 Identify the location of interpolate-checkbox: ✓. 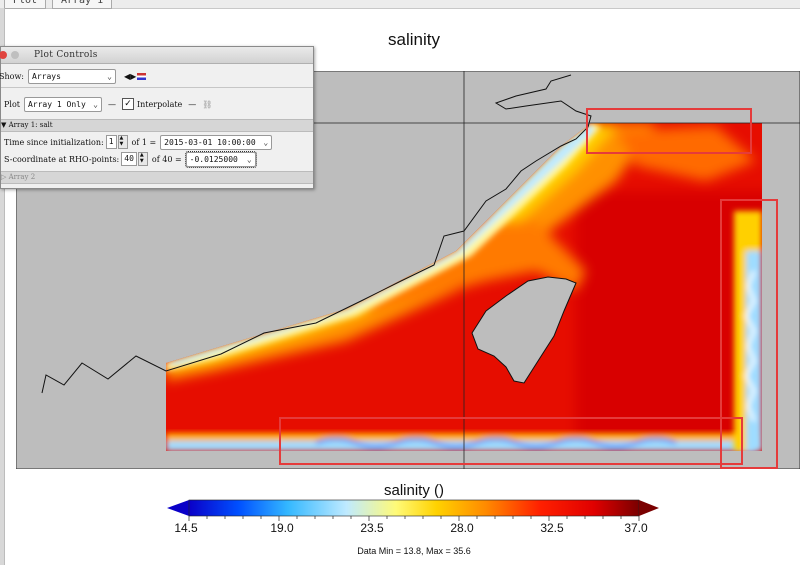
(127, 104).